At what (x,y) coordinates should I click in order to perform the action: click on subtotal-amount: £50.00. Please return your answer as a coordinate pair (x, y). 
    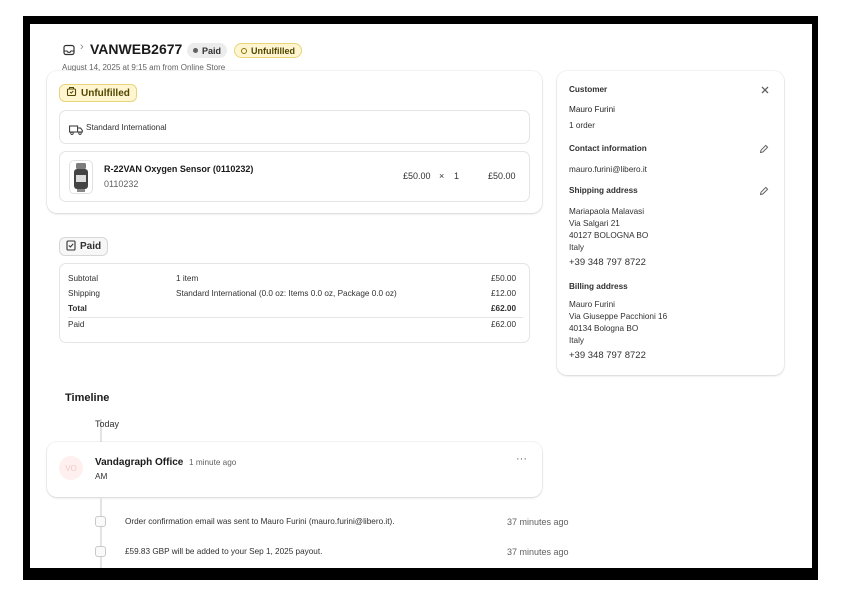
    Looking at the image, I should click on (504, 278).